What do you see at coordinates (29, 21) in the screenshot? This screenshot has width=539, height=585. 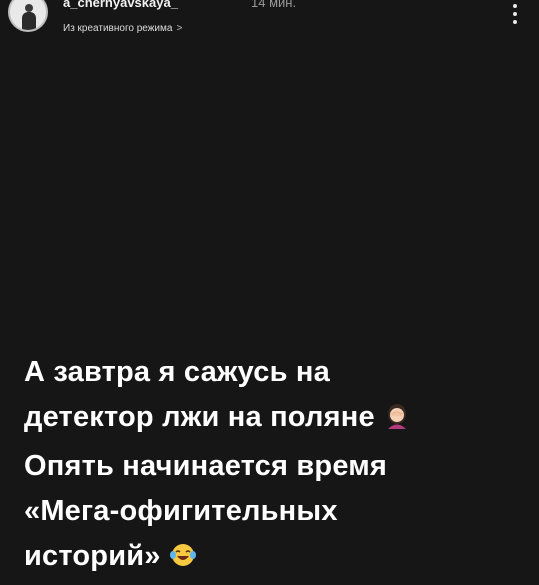 I see `avatar-figure-body` at bounding box center [29, 21].